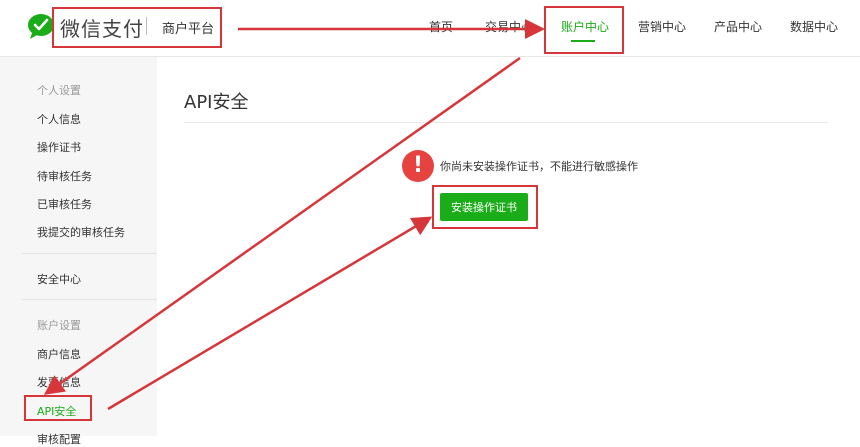  What do you see at coordinates (59, 439) in the screenshot?
I see `sidebar-item-review-config: 审核配置` at bounding box center [59, 439].